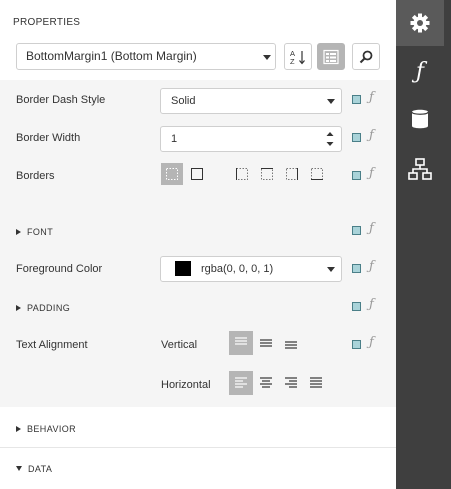  Describe the element at coordinates (59, 269) in the screenshot. I see `foreground-color-label: Foreground Color` at that location.